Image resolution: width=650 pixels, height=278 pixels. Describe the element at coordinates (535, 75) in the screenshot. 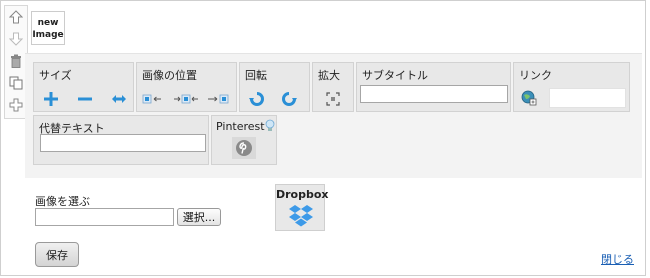

I see `link-panel-title: リンク` at that location.